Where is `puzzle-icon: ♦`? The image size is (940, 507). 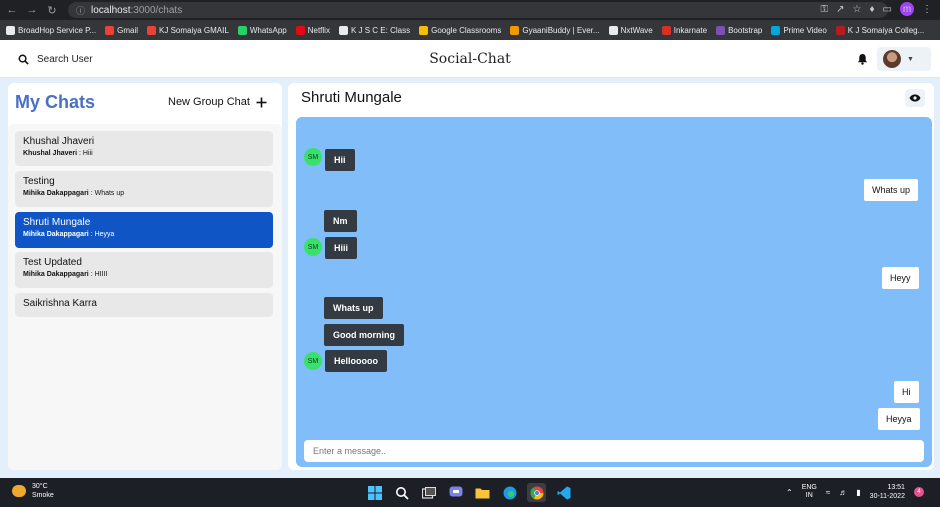 puzzle-icon: ♦ is located at coordinates (871, 9).